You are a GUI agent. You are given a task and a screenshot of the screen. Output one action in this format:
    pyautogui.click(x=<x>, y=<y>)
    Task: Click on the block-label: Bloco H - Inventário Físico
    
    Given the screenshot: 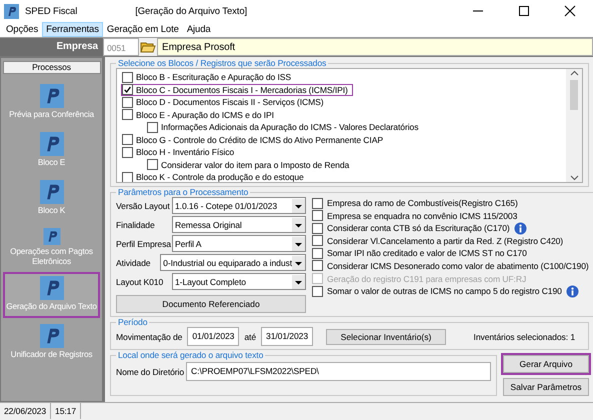 What is the action you would take?
    pyautogui.click(x=185, y=152)
    